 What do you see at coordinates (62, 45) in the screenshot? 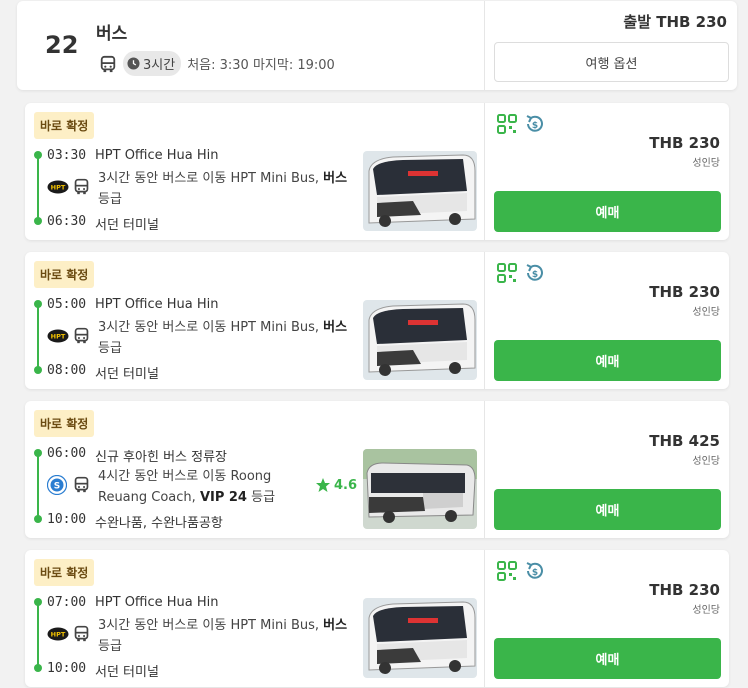
I see `trip-count: 22` at bounding box center [62, 45].